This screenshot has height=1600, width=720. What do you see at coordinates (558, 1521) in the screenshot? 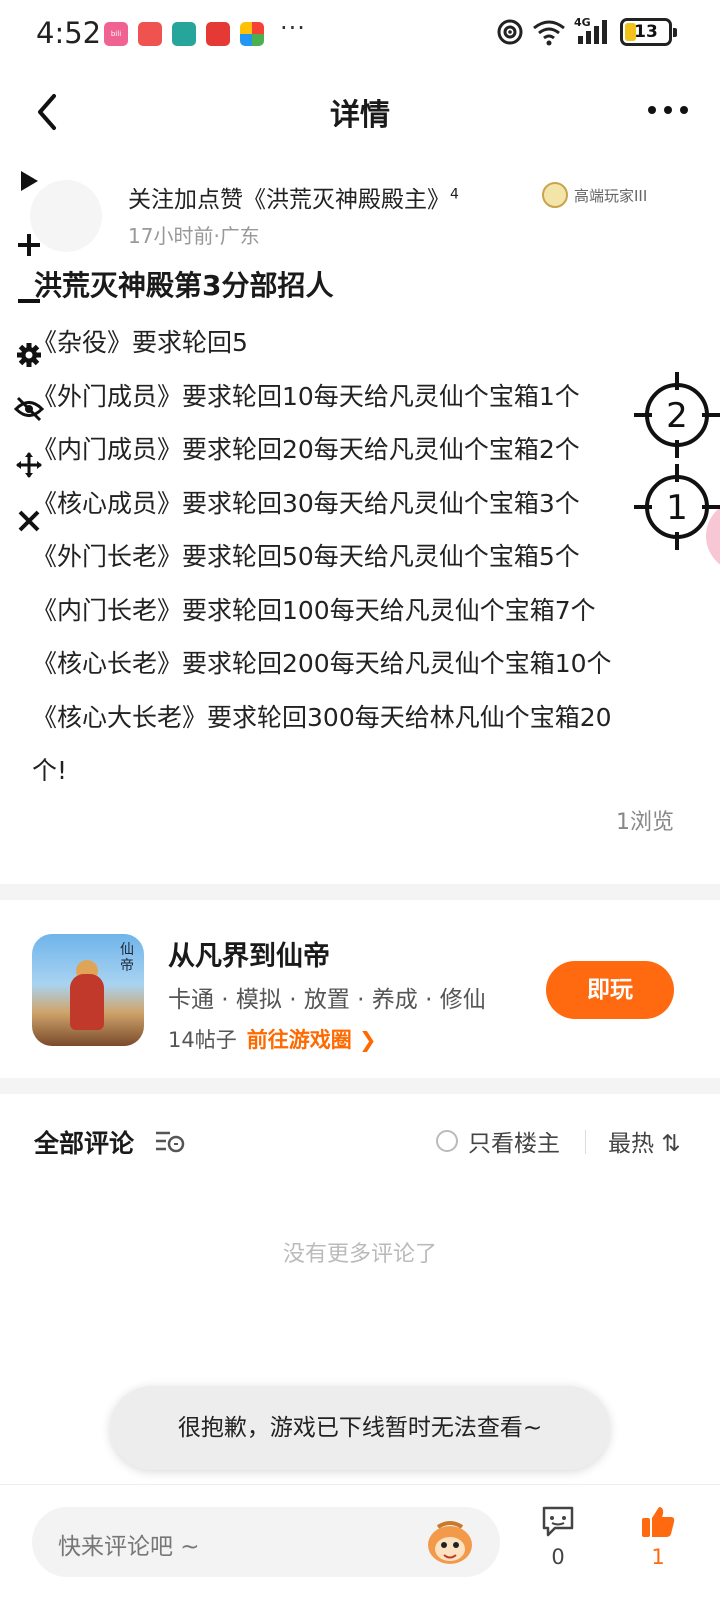
I see `comment-bubble-icon` at bounding box center [558, 1521].